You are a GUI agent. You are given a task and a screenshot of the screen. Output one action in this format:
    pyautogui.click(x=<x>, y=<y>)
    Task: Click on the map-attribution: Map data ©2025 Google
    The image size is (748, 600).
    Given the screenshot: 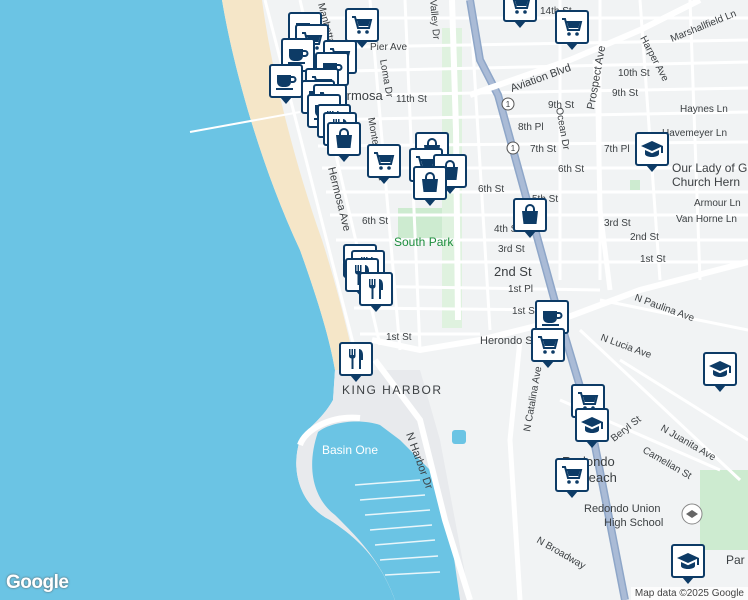 What is the action you would take?
    pyautogui.click(x=689, y=593)
    